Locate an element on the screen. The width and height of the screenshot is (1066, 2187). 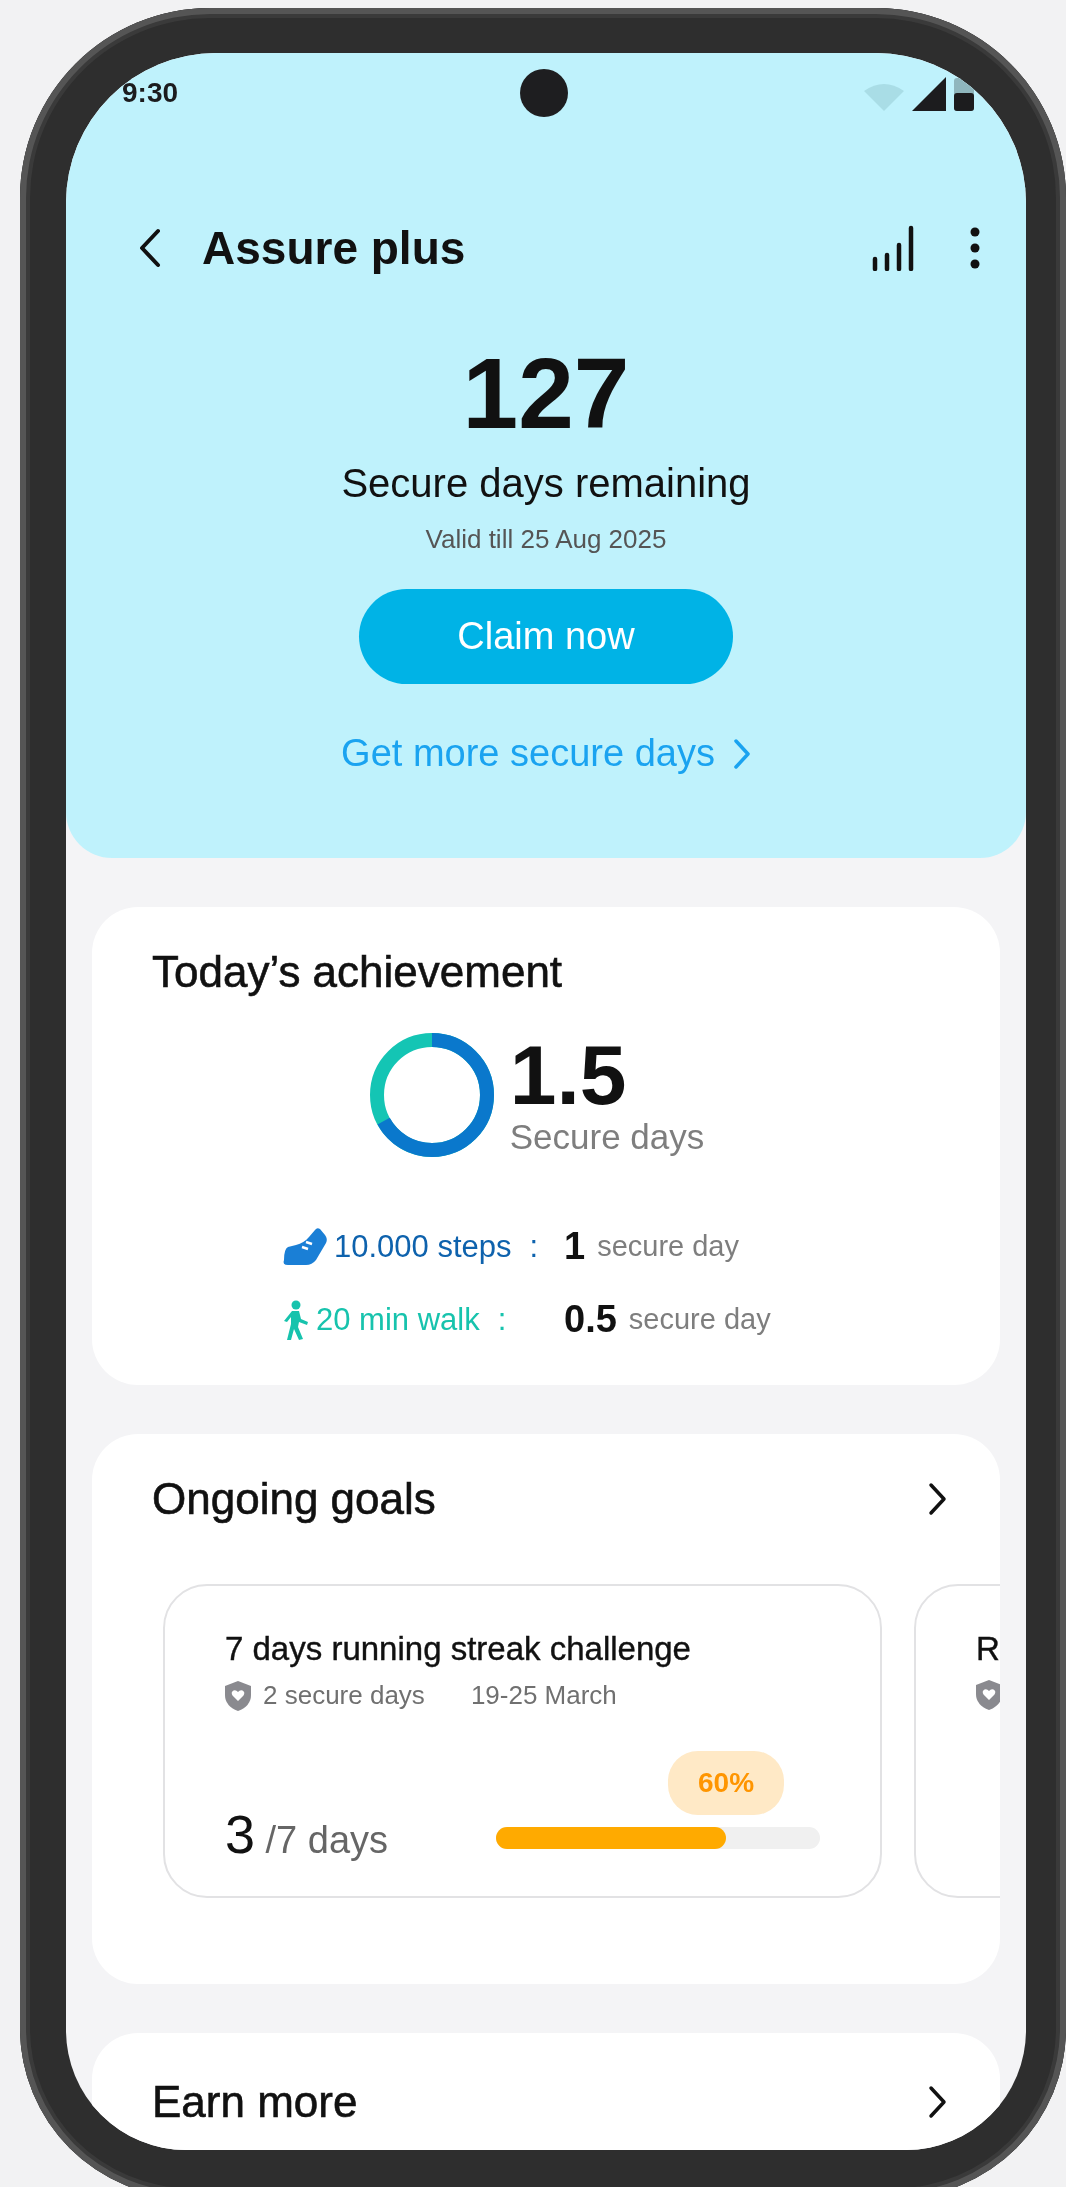
battery-icon is located at coordinates (964, 93).